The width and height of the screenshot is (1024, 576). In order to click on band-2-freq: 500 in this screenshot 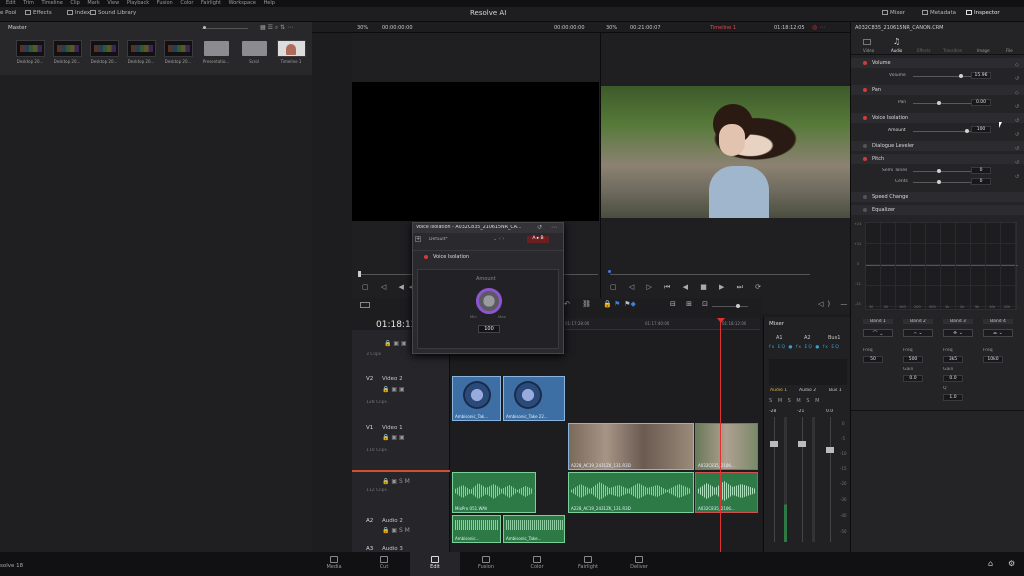, I will do `click(913, 359)`.